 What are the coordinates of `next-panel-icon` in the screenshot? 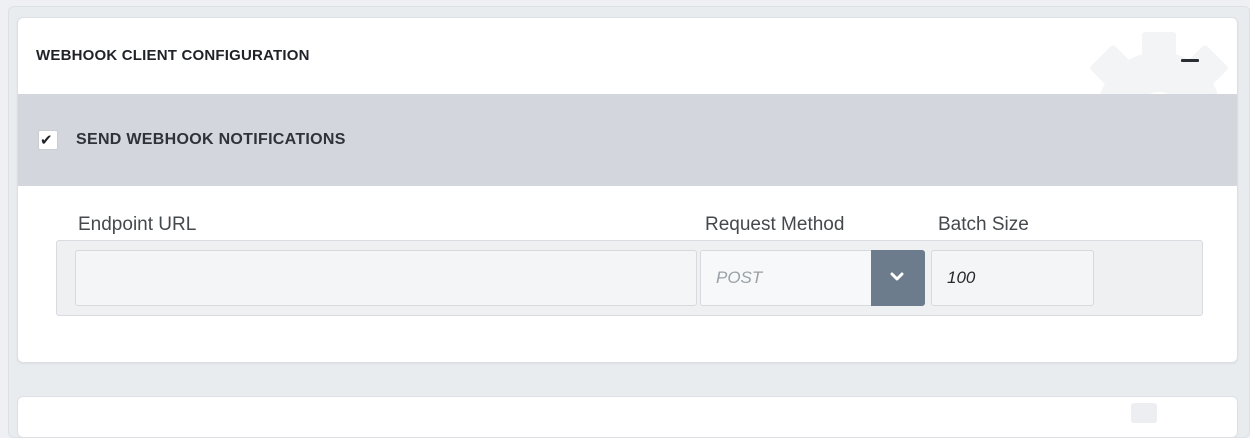 It's located at (1144, 413).